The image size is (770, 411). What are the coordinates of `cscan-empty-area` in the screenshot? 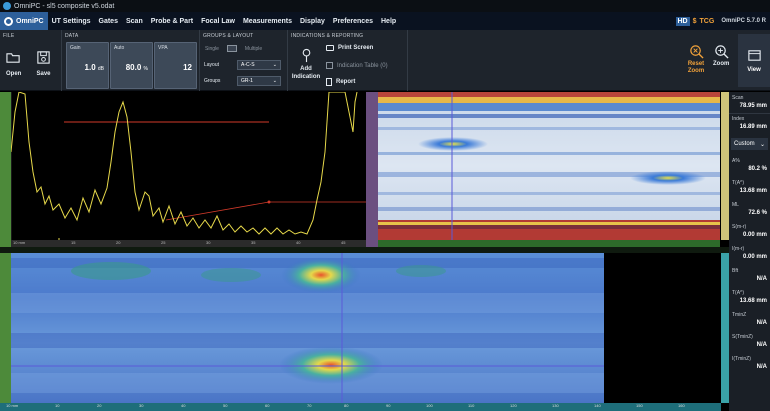 It's located at (662, 328).